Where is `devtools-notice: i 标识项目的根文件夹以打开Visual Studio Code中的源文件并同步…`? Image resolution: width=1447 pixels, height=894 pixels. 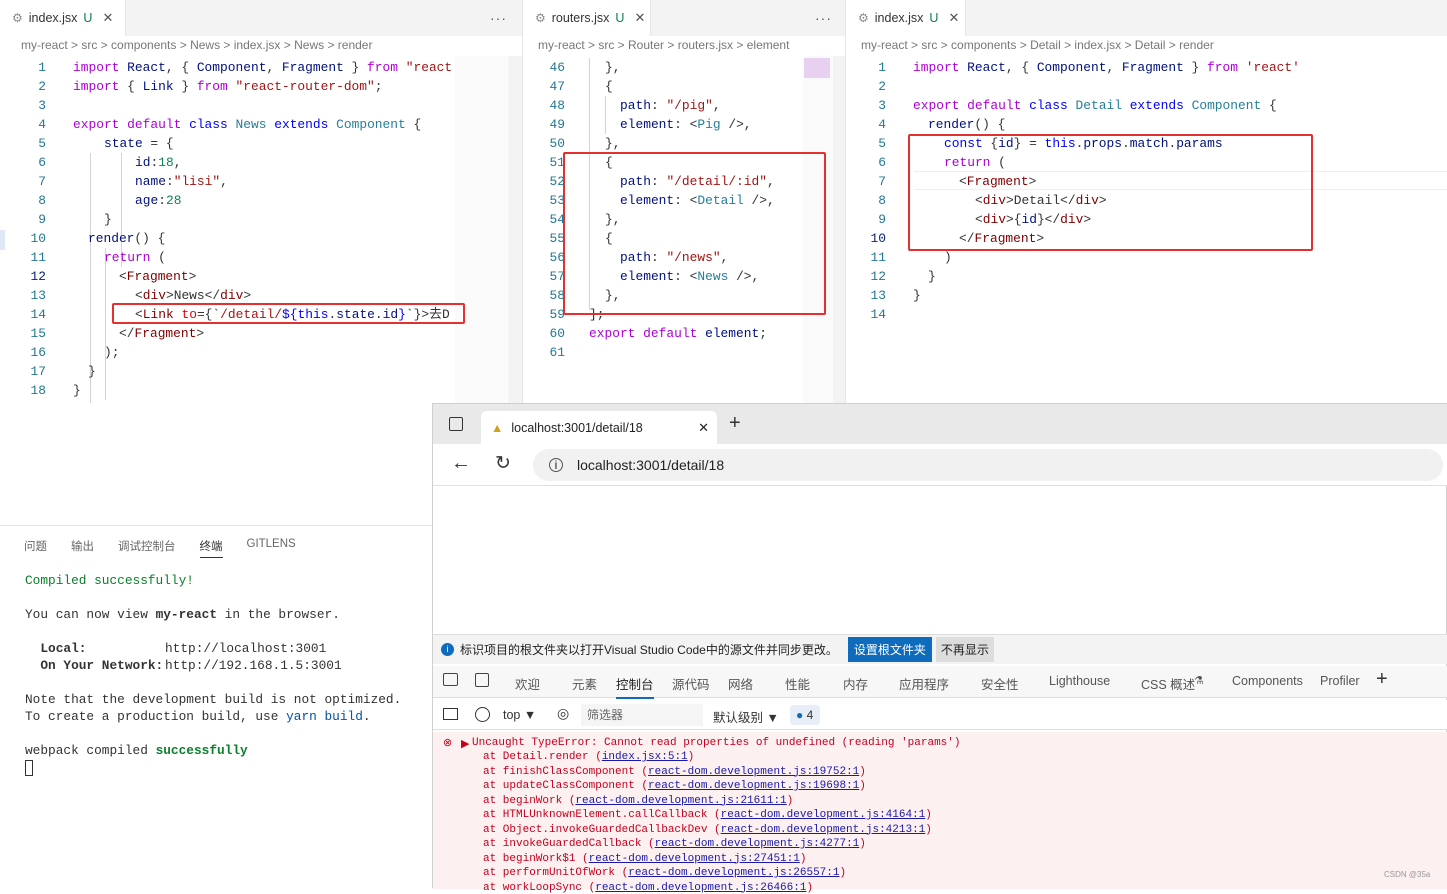 devtools-notice: i 标识项目的根文件夹以打开Visual Studio Code中的源文件并同步… is located at coordinates (940, 649).